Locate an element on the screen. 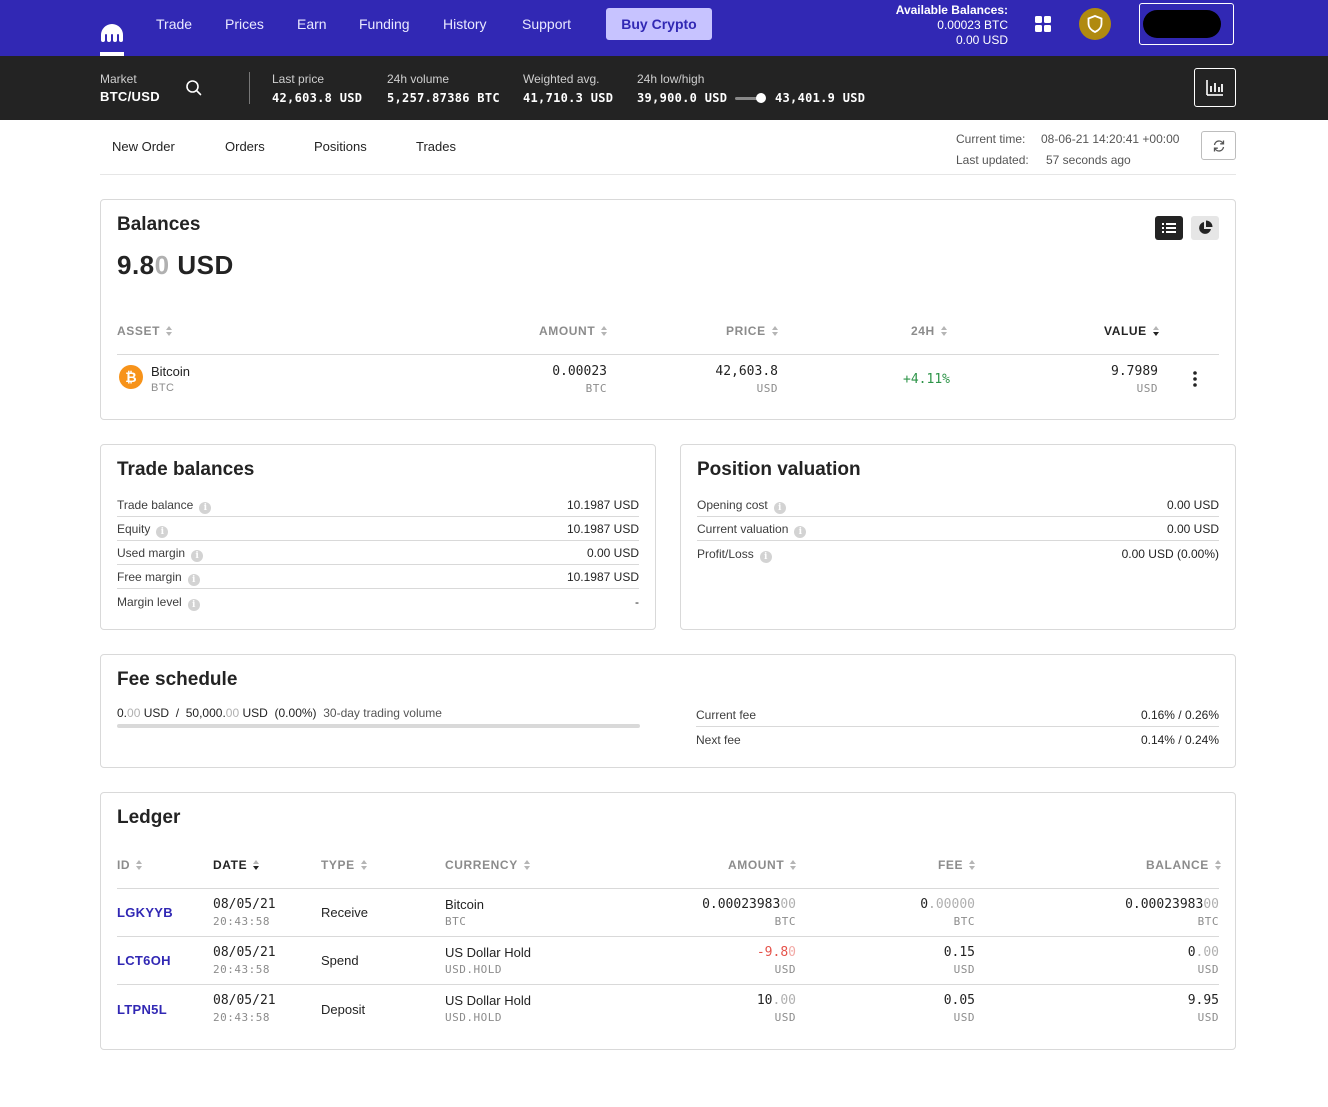  pie-chart-icon is located at coordinates (1206, 227).